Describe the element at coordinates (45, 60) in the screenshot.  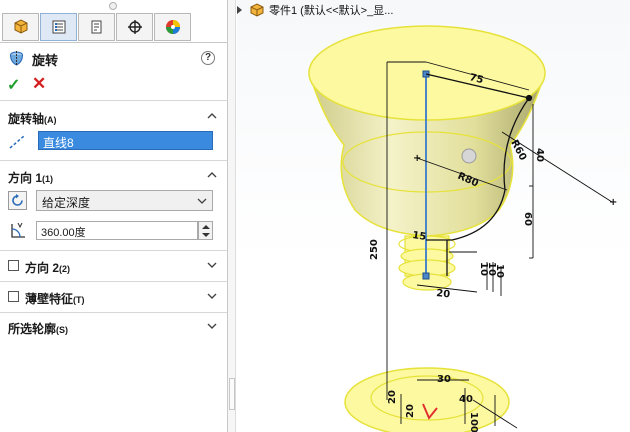
I see `feature-title: 旋转` at that location.